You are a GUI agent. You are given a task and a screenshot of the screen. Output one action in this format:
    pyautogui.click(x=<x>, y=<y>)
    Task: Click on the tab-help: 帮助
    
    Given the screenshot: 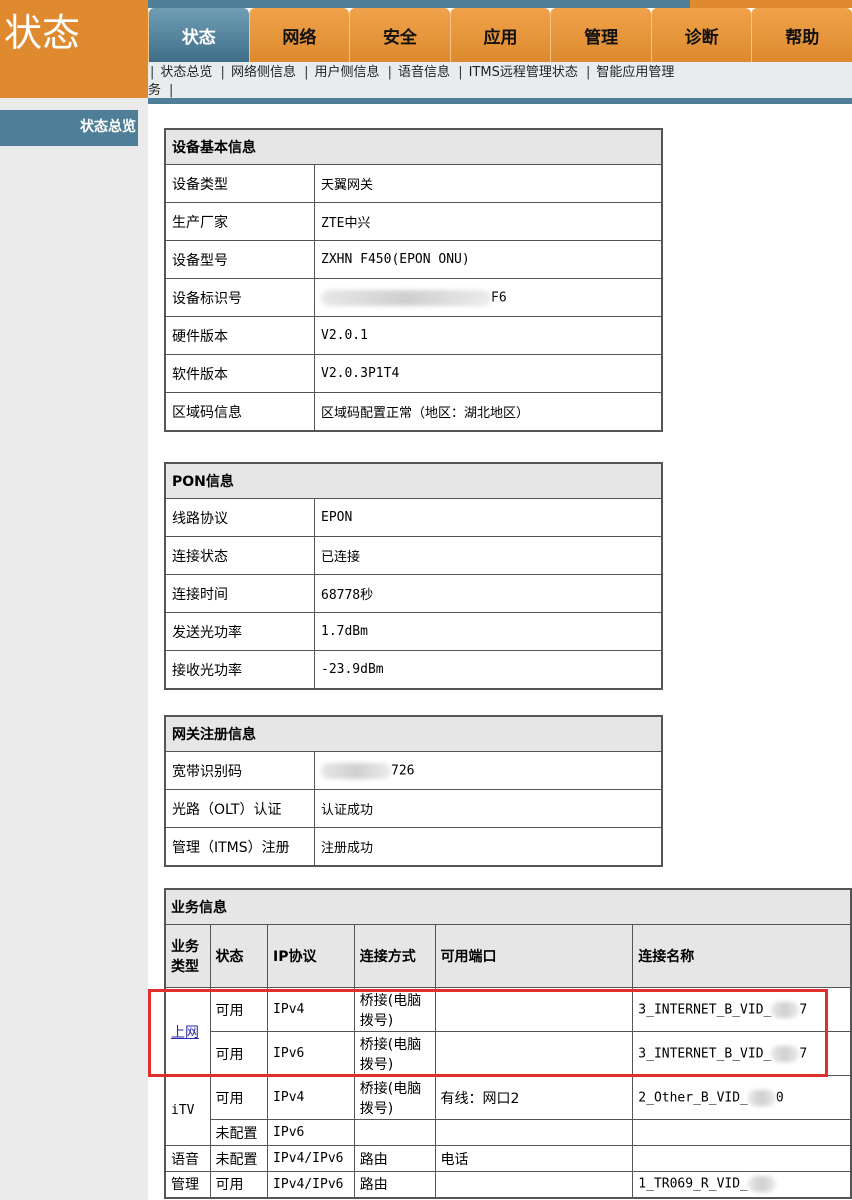 What is the action you would take?
    pyautogui.click(x=801, y=35)
    